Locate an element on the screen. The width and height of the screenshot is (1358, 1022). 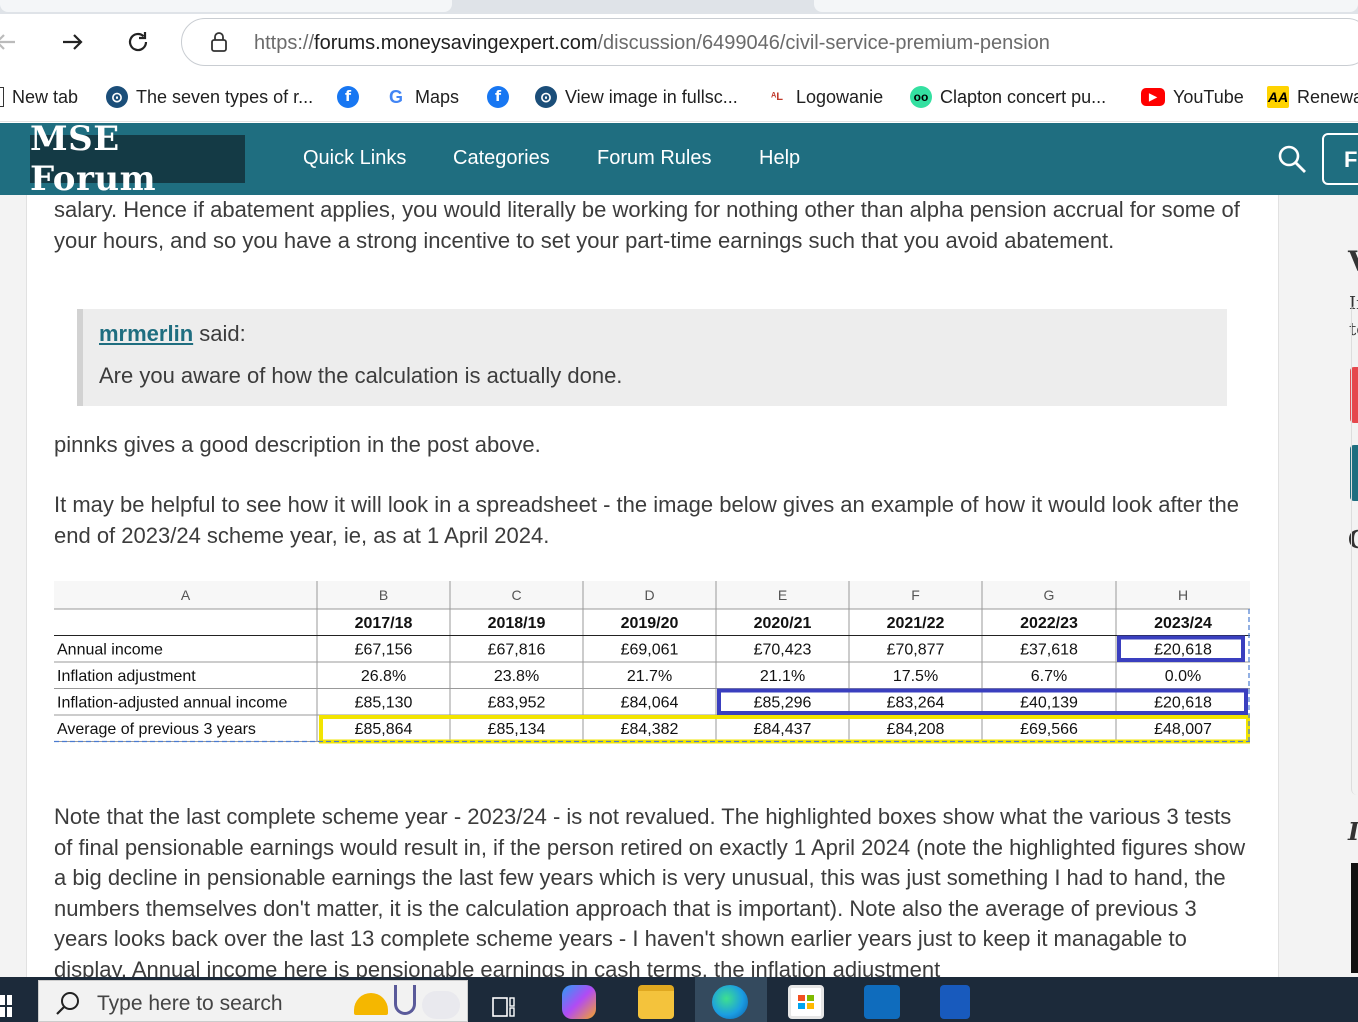
cell-value: £84,064 is located at coordinates (650, 703).